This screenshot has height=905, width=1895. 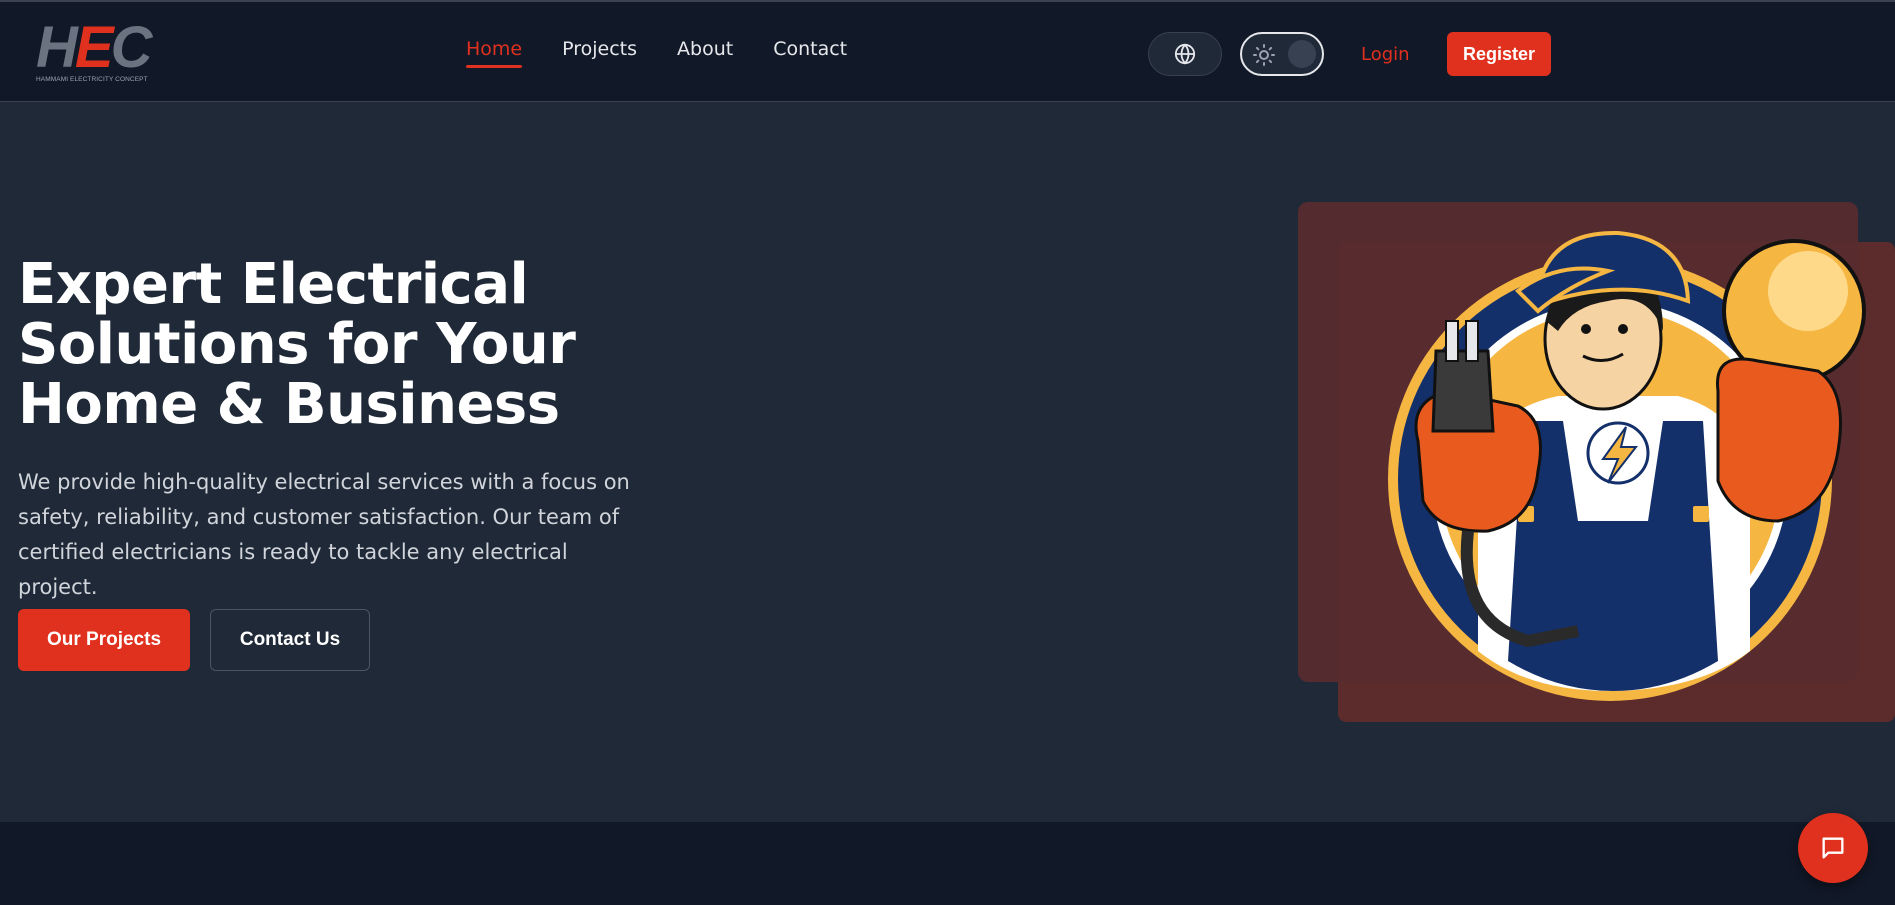 I want to click on logo-letter-h: H, so click(x=57, y=47).